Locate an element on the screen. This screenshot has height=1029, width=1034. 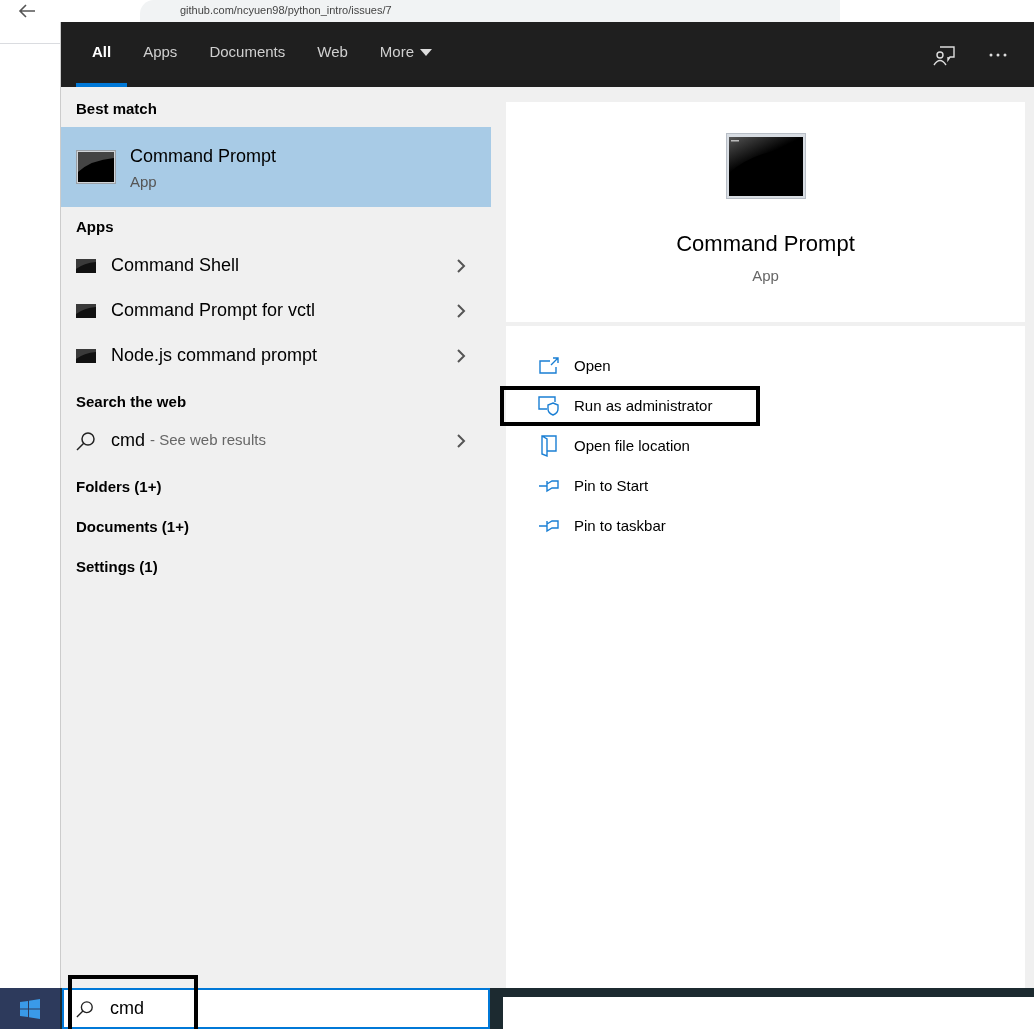
search-filter-tab: All is located at coordinates (102, 54).